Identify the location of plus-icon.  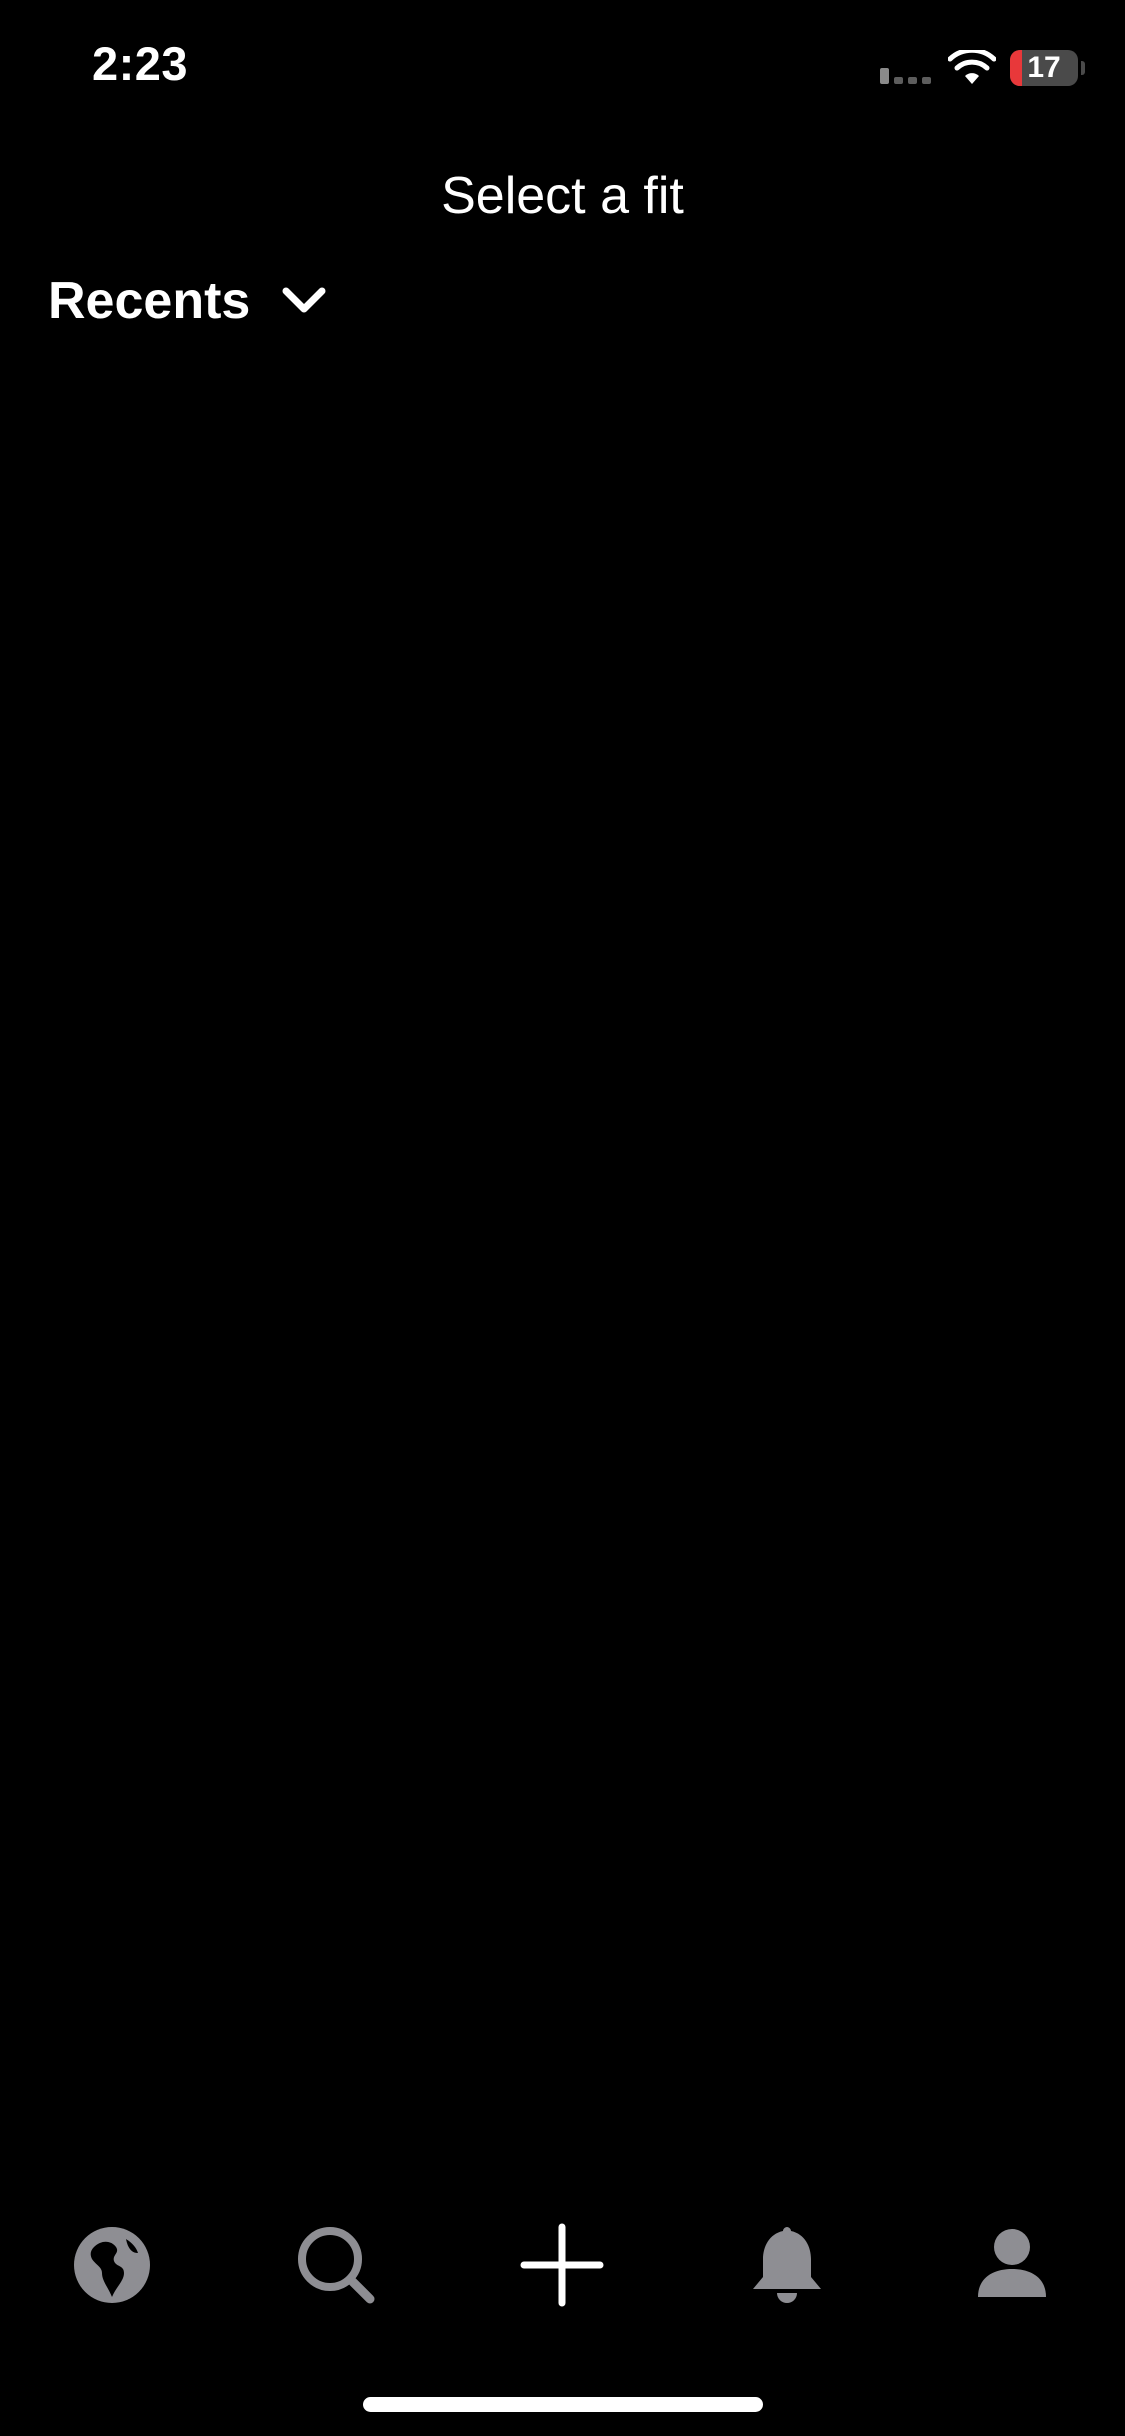
(562, 2265).